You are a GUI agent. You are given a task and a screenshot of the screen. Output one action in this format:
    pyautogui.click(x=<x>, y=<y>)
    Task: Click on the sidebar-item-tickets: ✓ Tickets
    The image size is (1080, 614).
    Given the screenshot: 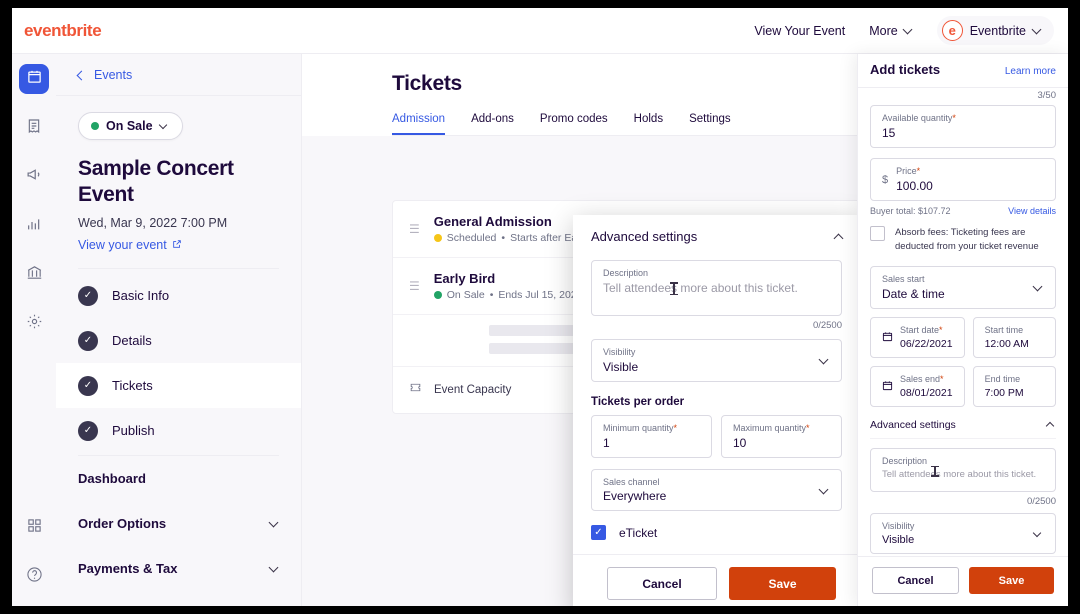 What is the action you would take?
    pyautogui.click(x=178, y=386)
    